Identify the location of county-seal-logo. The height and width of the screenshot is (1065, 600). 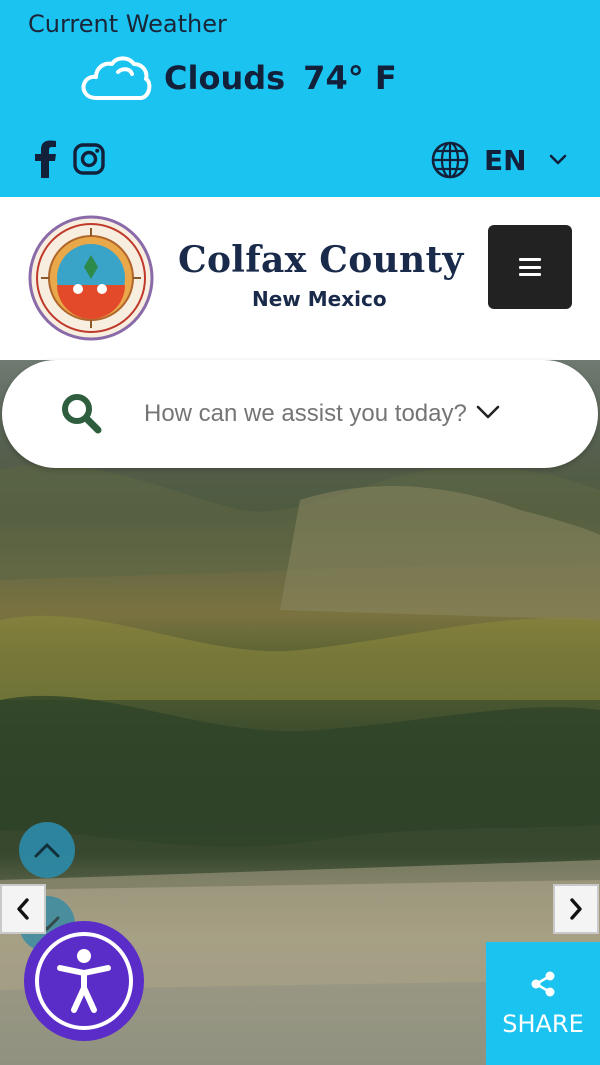
(91, 278).